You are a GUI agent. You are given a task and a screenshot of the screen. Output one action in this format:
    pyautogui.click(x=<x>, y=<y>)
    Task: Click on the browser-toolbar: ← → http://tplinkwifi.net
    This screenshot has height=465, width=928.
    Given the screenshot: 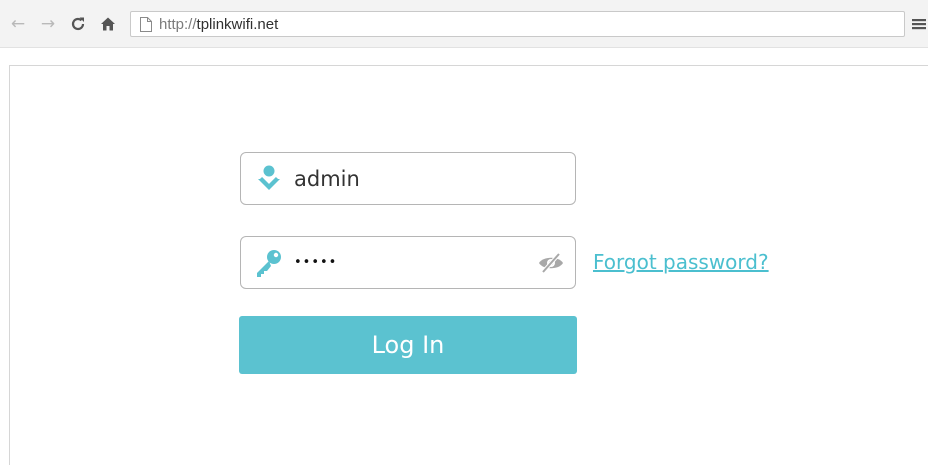 What is the action you would take?
    pyautogui.click(x=464, y=24)
    